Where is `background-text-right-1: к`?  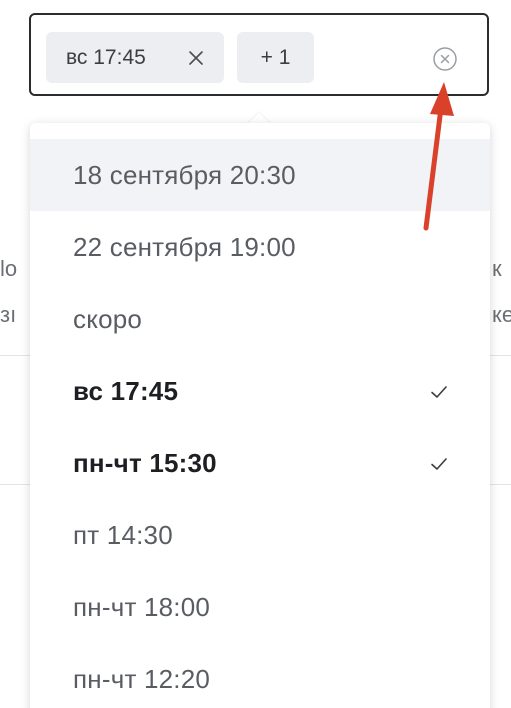
background-text-right-1: к is located at coordinates (497, 268).